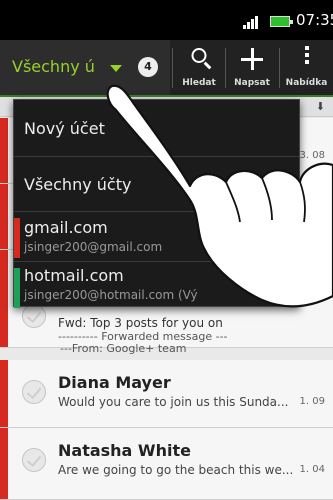 This screenshot has width=333, height=500. Describe the element at coordinates (116, 68) in the screenshot. I see `dropdown-arrow-icon` at that location.